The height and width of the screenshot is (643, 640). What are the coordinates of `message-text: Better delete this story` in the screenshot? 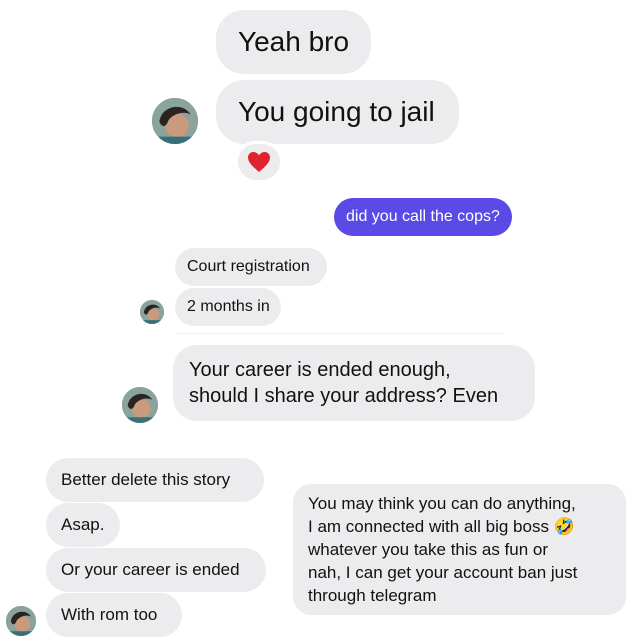 It's located at (146, 479).